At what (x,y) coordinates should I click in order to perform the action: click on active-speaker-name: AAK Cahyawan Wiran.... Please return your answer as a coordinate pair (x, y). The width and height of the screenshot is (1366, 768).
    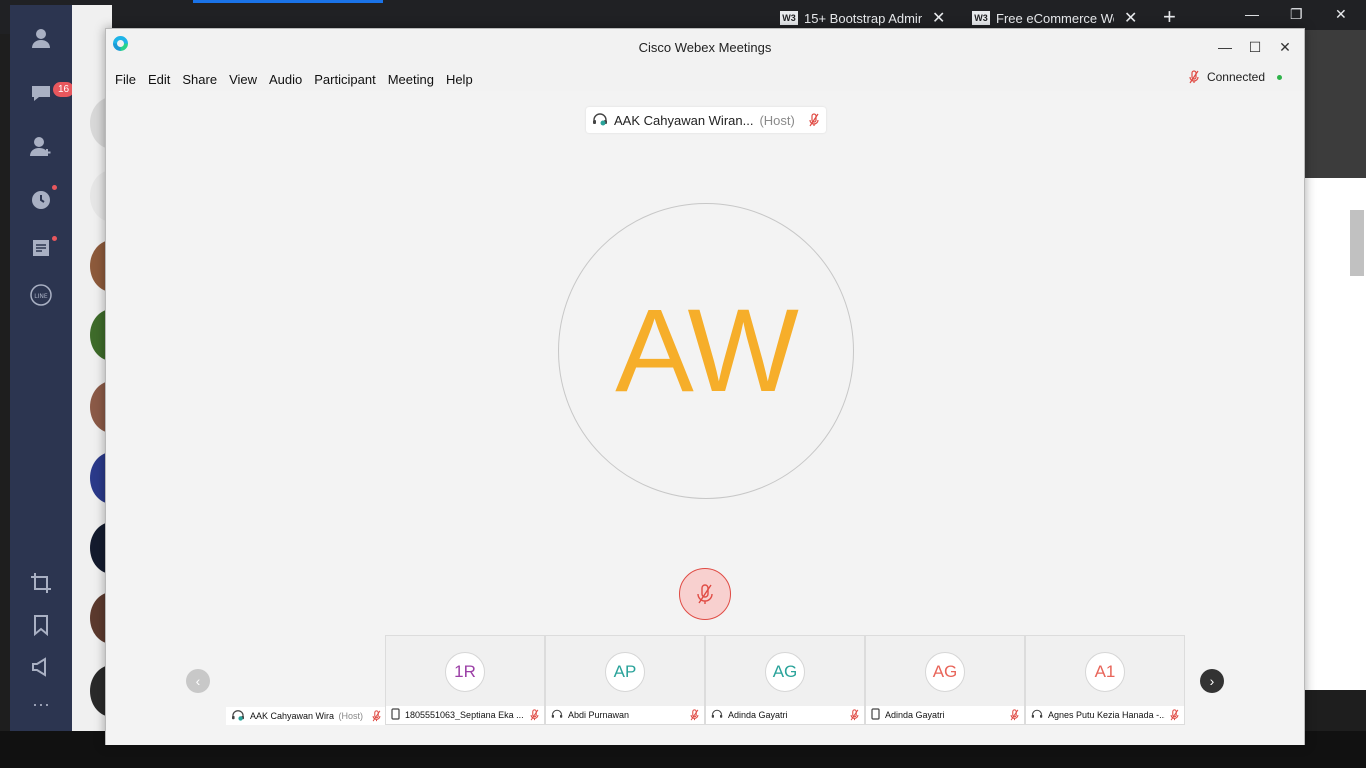
    Looking at the image, I should click on (684, 120).